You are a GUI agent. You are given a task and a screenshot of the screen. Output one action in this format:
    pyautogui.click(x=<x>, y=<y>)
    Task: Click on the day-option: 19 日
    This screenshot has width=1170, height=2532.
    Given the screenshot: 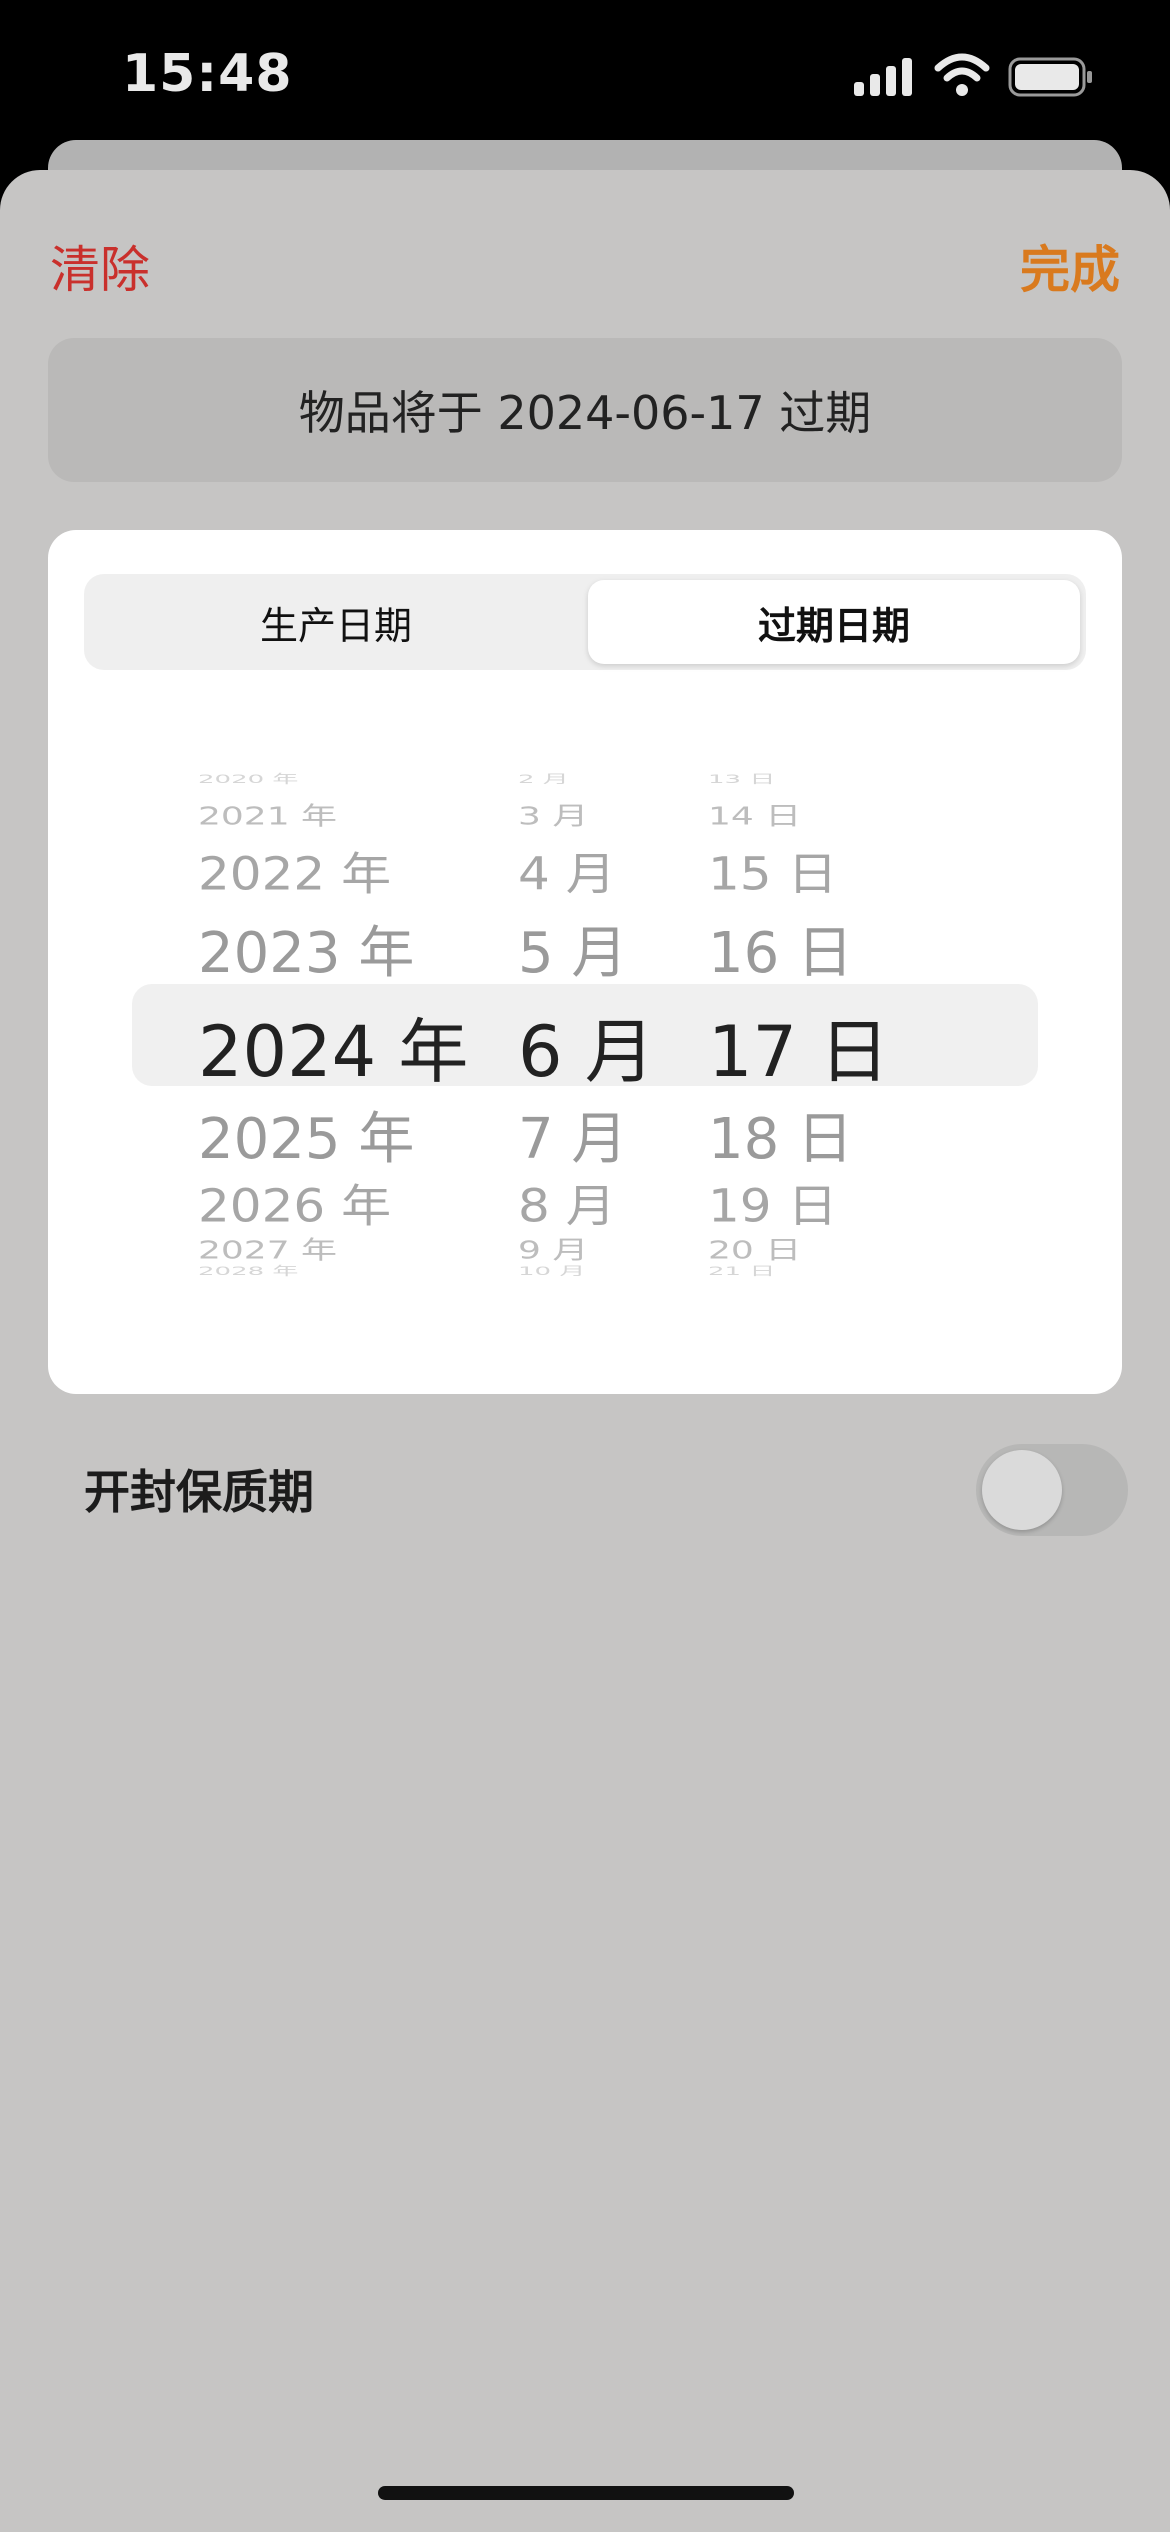 What is the action you would take?
    pyautogui.click(x=808, y=1202)
    